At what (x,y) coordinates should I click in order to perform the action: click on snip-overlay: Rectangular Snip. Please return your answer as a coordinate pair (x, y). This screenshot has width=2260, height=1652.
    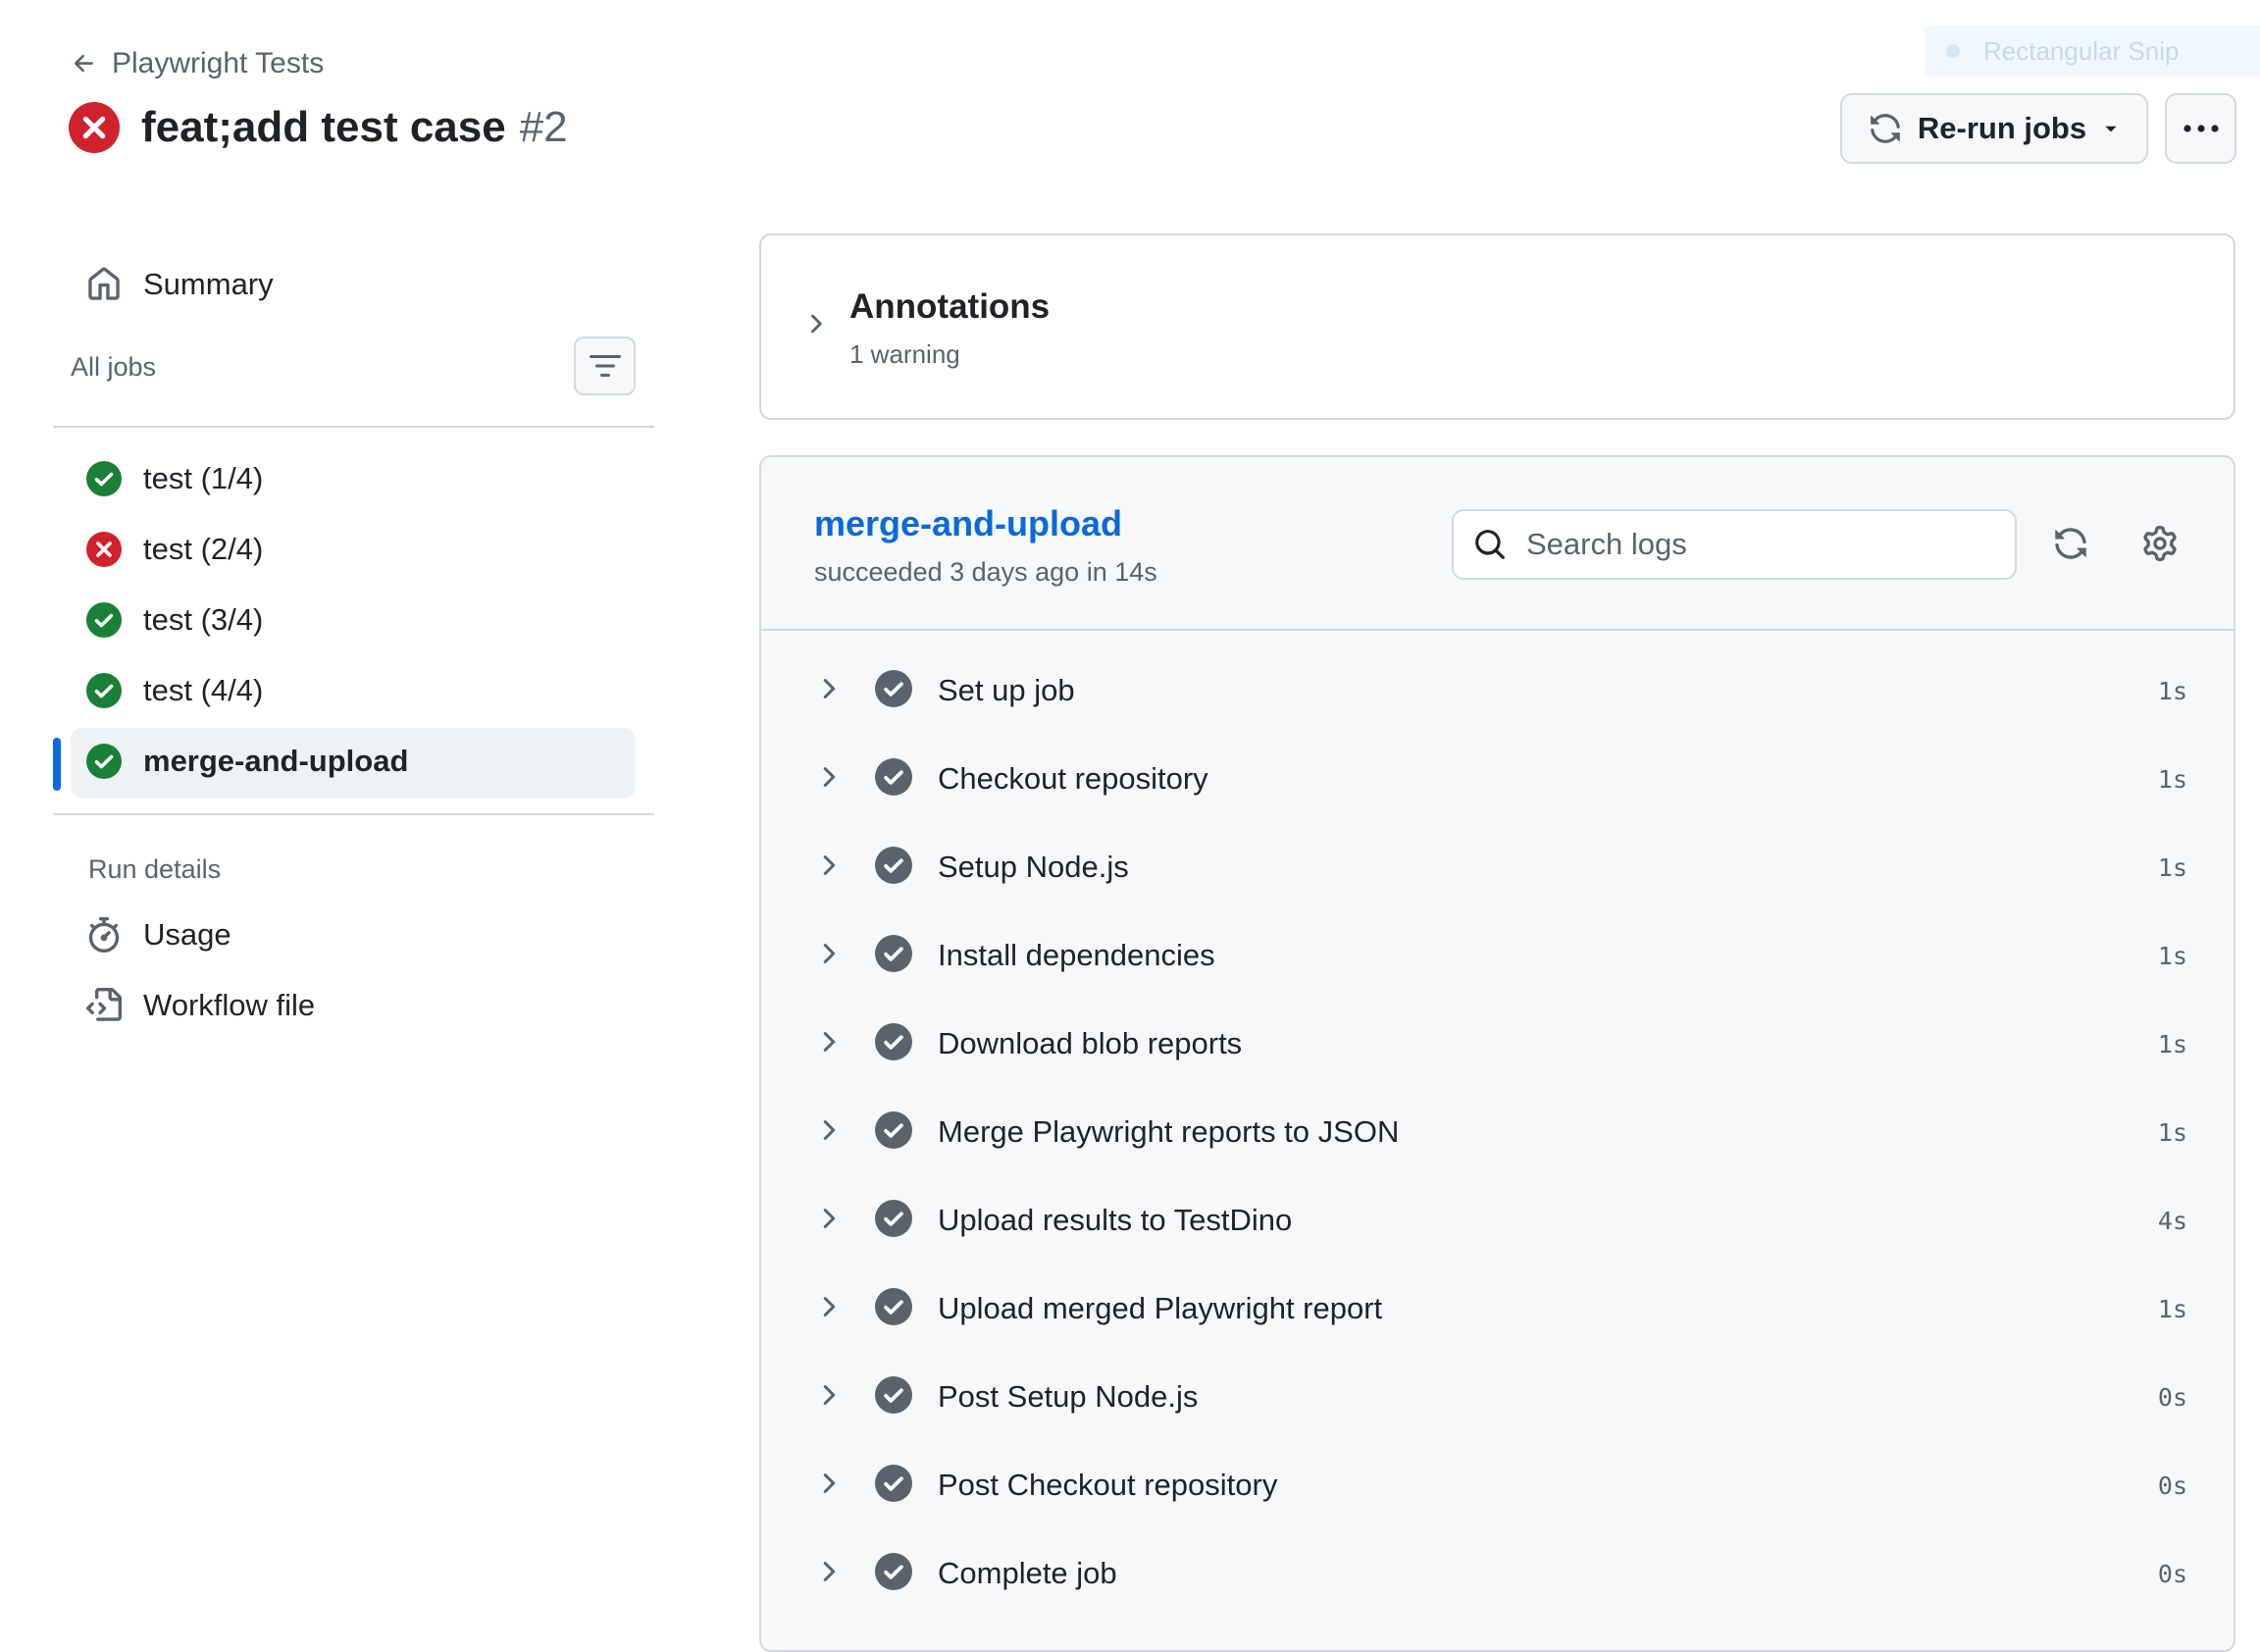
    Looking at the image, I should click on (2092, 51).